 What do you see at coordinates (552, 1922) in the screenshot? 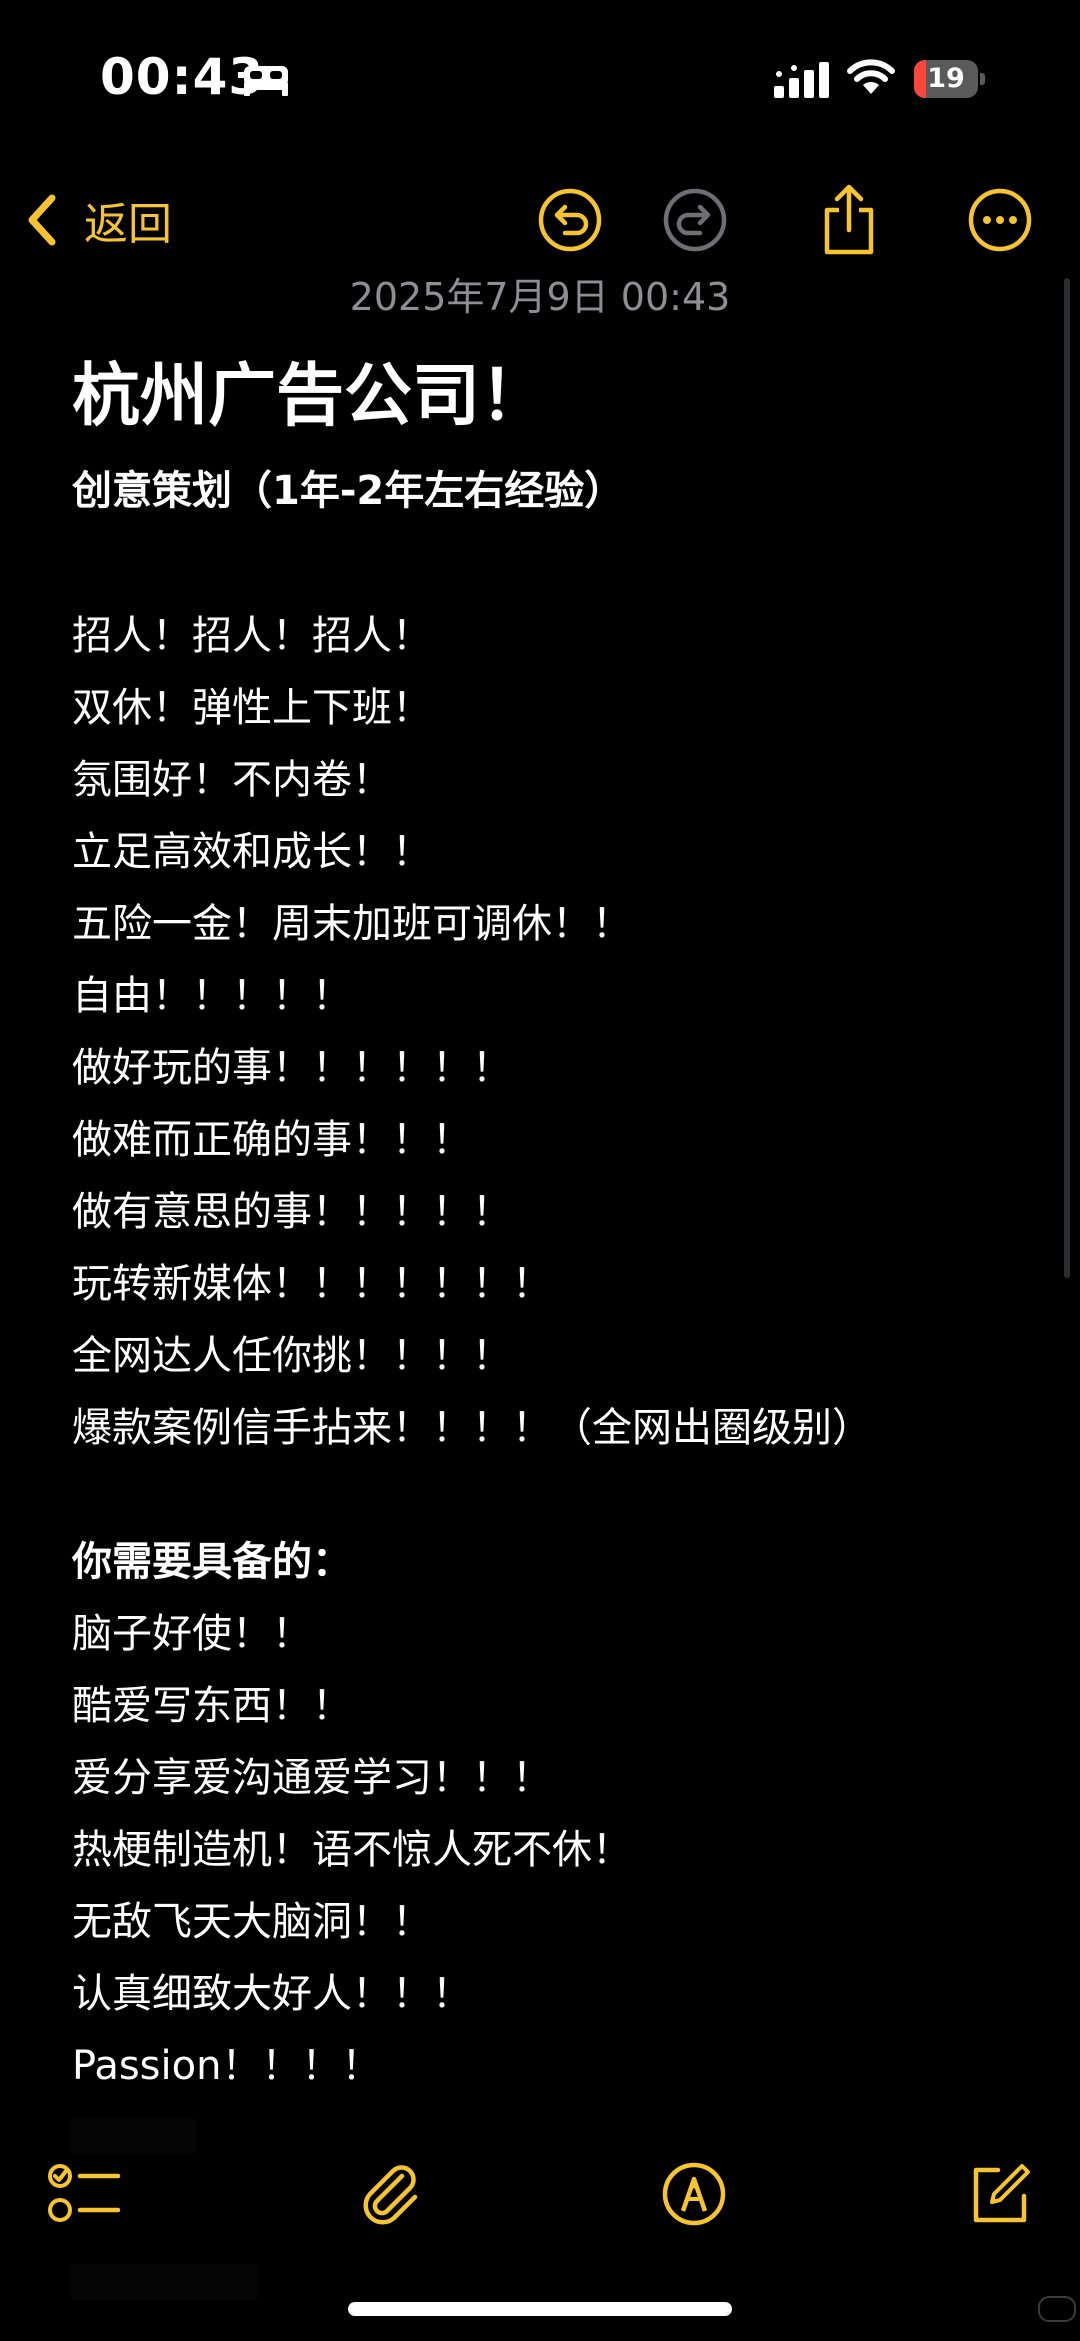
I see `requirement-line: 无敌飞天大脑洞！！` at bounding box center [552, 1922].